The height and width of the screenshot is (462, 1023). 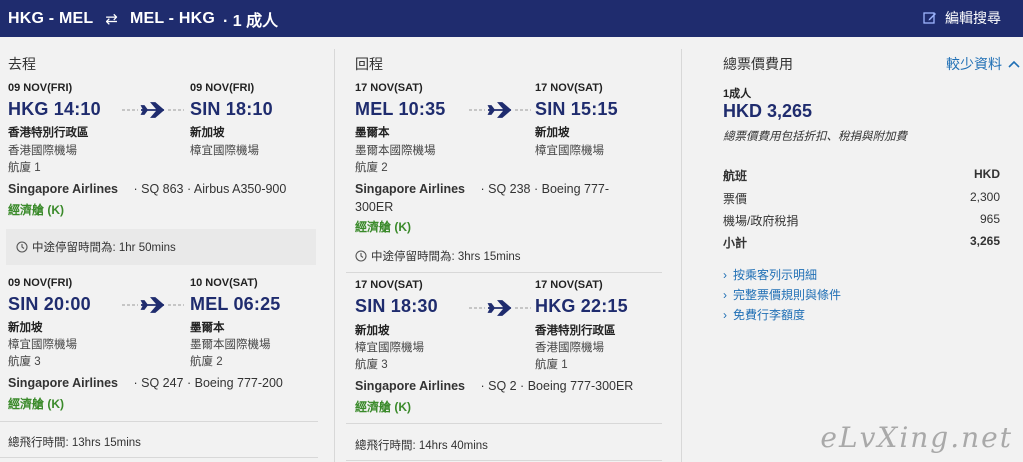 What do you see at coordinates (224, 151) in the screenshot?
I see `arrival-airport: 樟宜國際機場` at bounding box center [224, 151].